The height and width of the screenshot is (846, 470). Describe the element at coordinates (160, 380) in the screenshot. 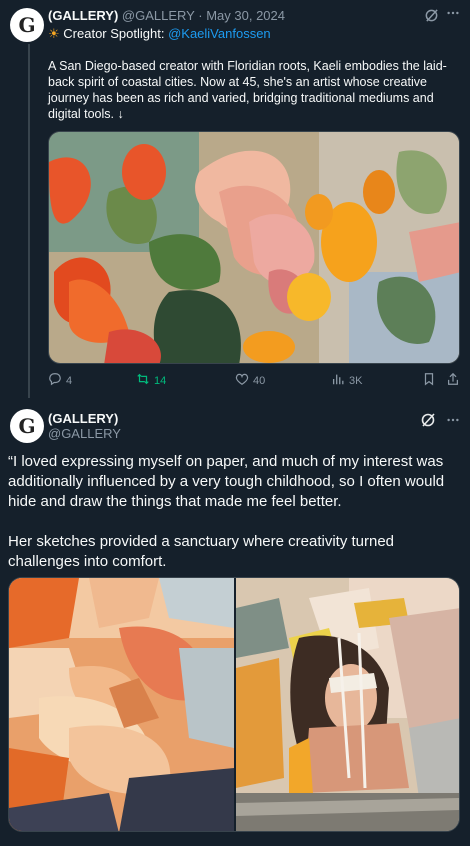

I see `repost-count: 14` at that location.